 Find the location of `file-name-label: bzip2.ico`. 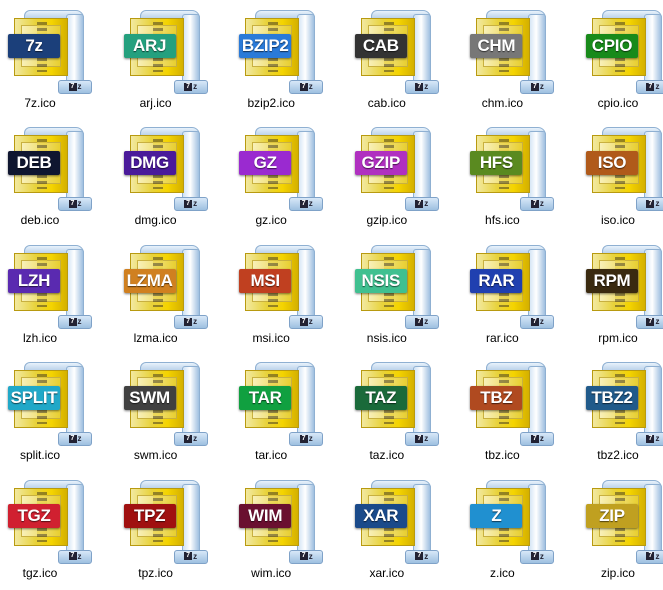

file-name-label: bzip2.ico is located at coordinates (271, 103).